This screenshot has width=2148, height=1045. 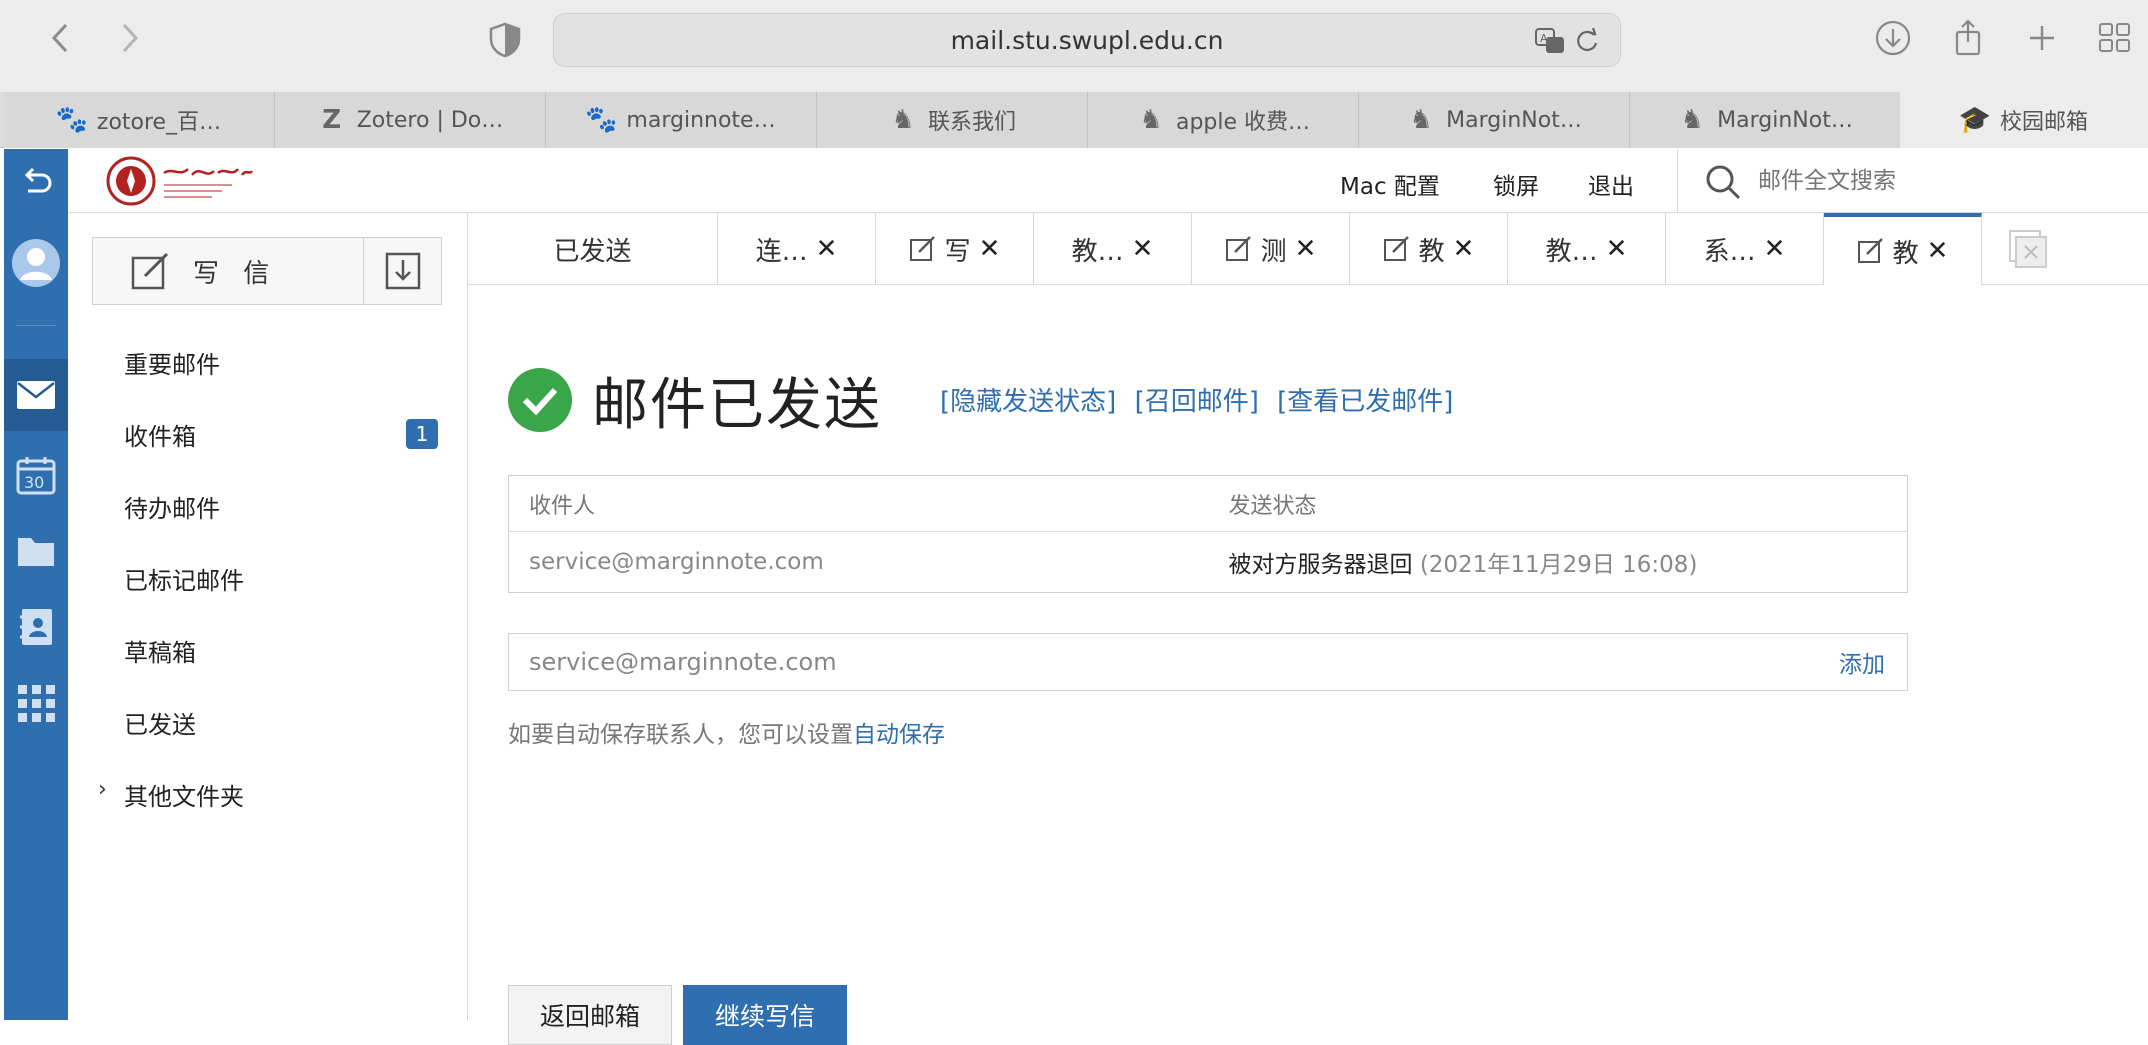 I want to click on back-arrow-icon, so click(x=60, y=38).